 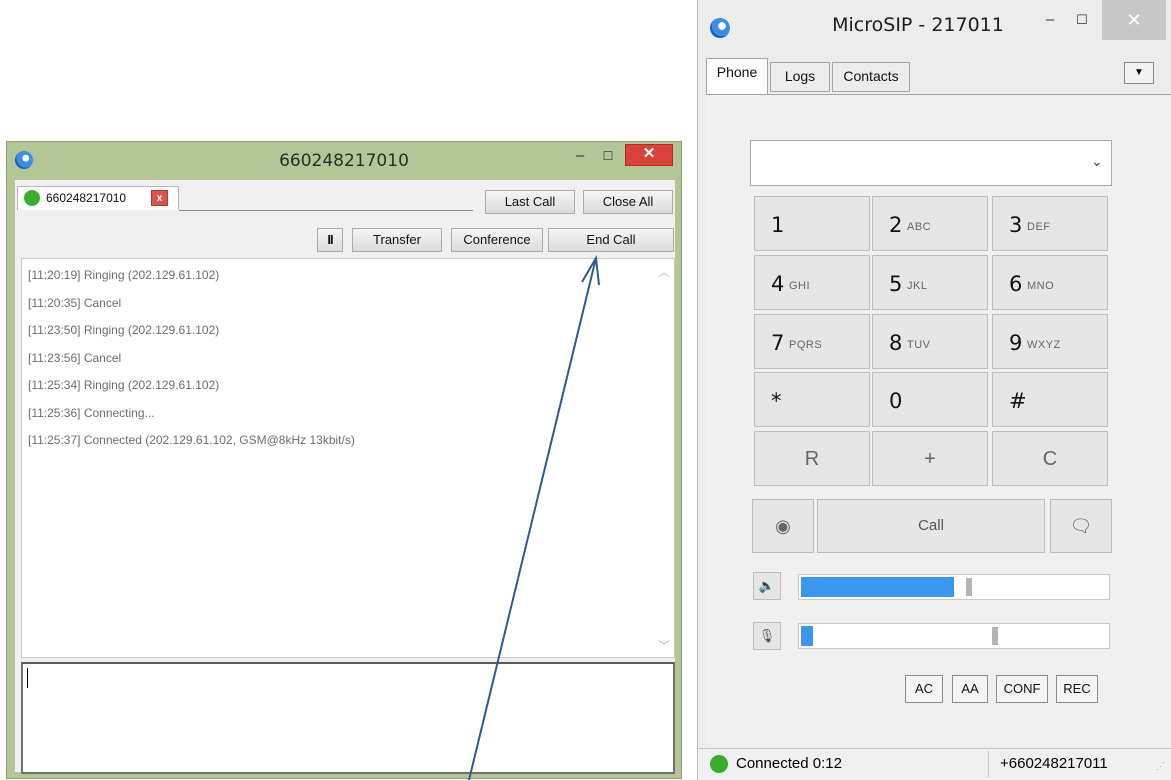 What do you see at coordinates (919, 227) in the screenshot?
I see `key-letters: ABC` at bounding box center [919, 227].